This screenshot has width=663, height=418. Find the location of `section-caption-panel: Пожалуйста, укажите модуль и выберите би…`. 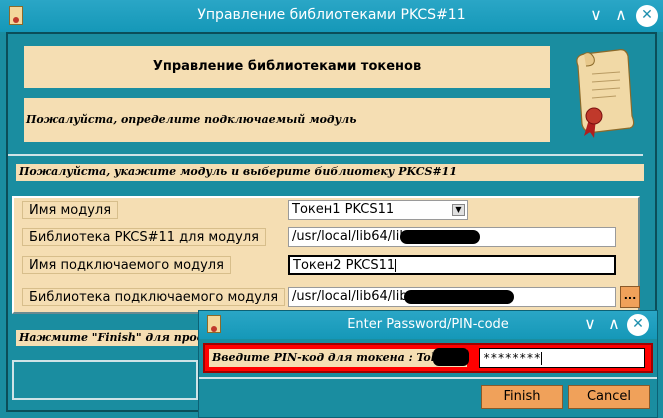

section-caption-panel: Пожалуйста, укажите модуль и выберите би… is located at coordinates (330, 172).